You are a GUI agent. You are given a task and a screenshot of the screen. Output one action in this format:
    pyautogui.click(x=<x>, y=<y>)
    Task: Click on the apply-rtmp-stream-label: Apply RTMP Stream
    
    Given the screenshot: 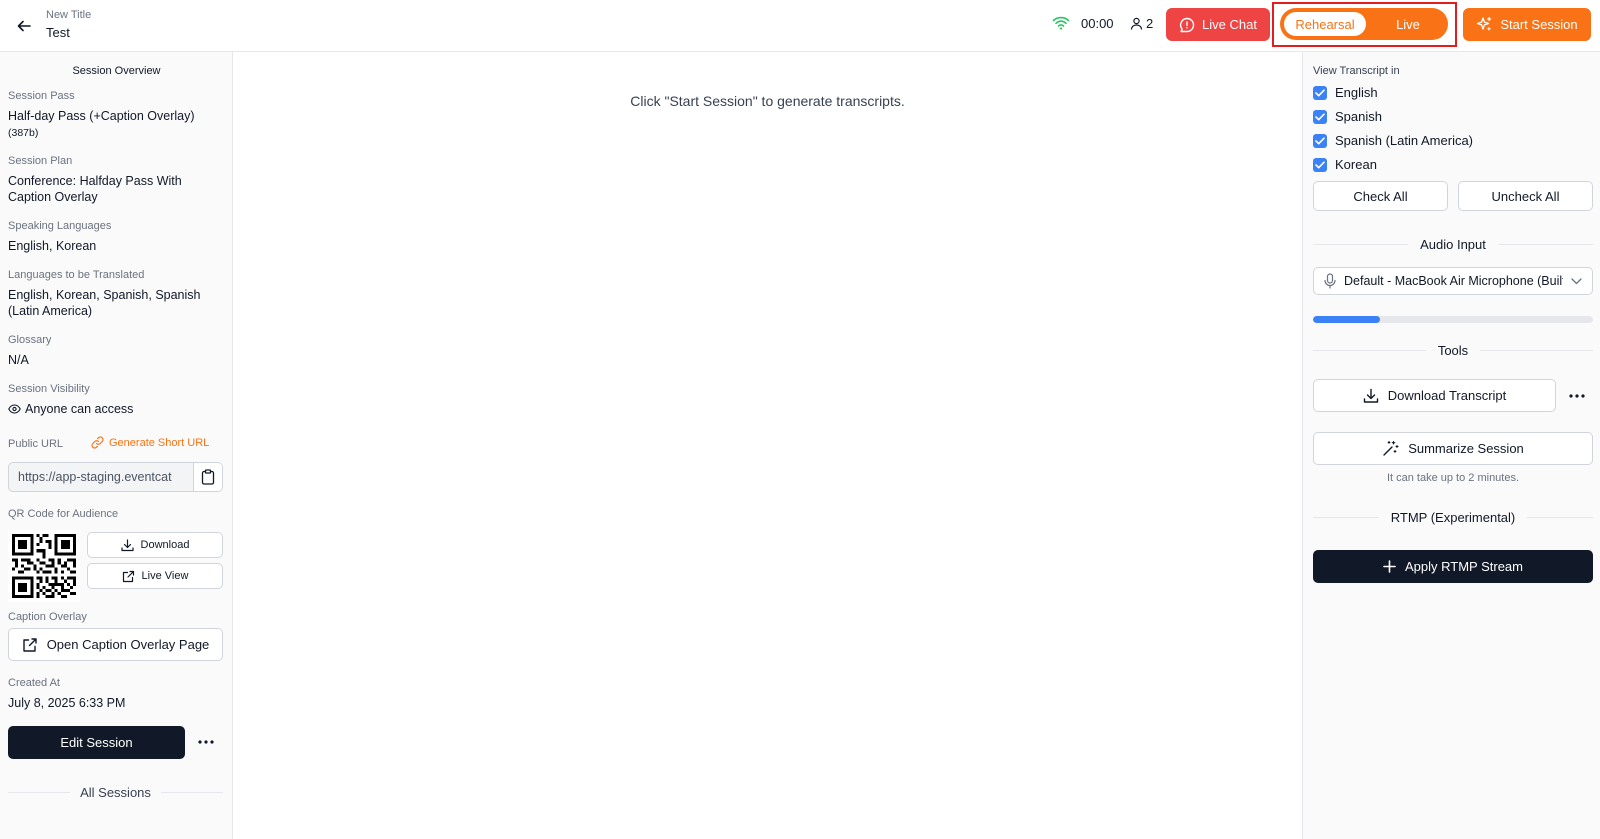 What is the action you would take?
    pyautogui.click(x=1463, y=566)
    